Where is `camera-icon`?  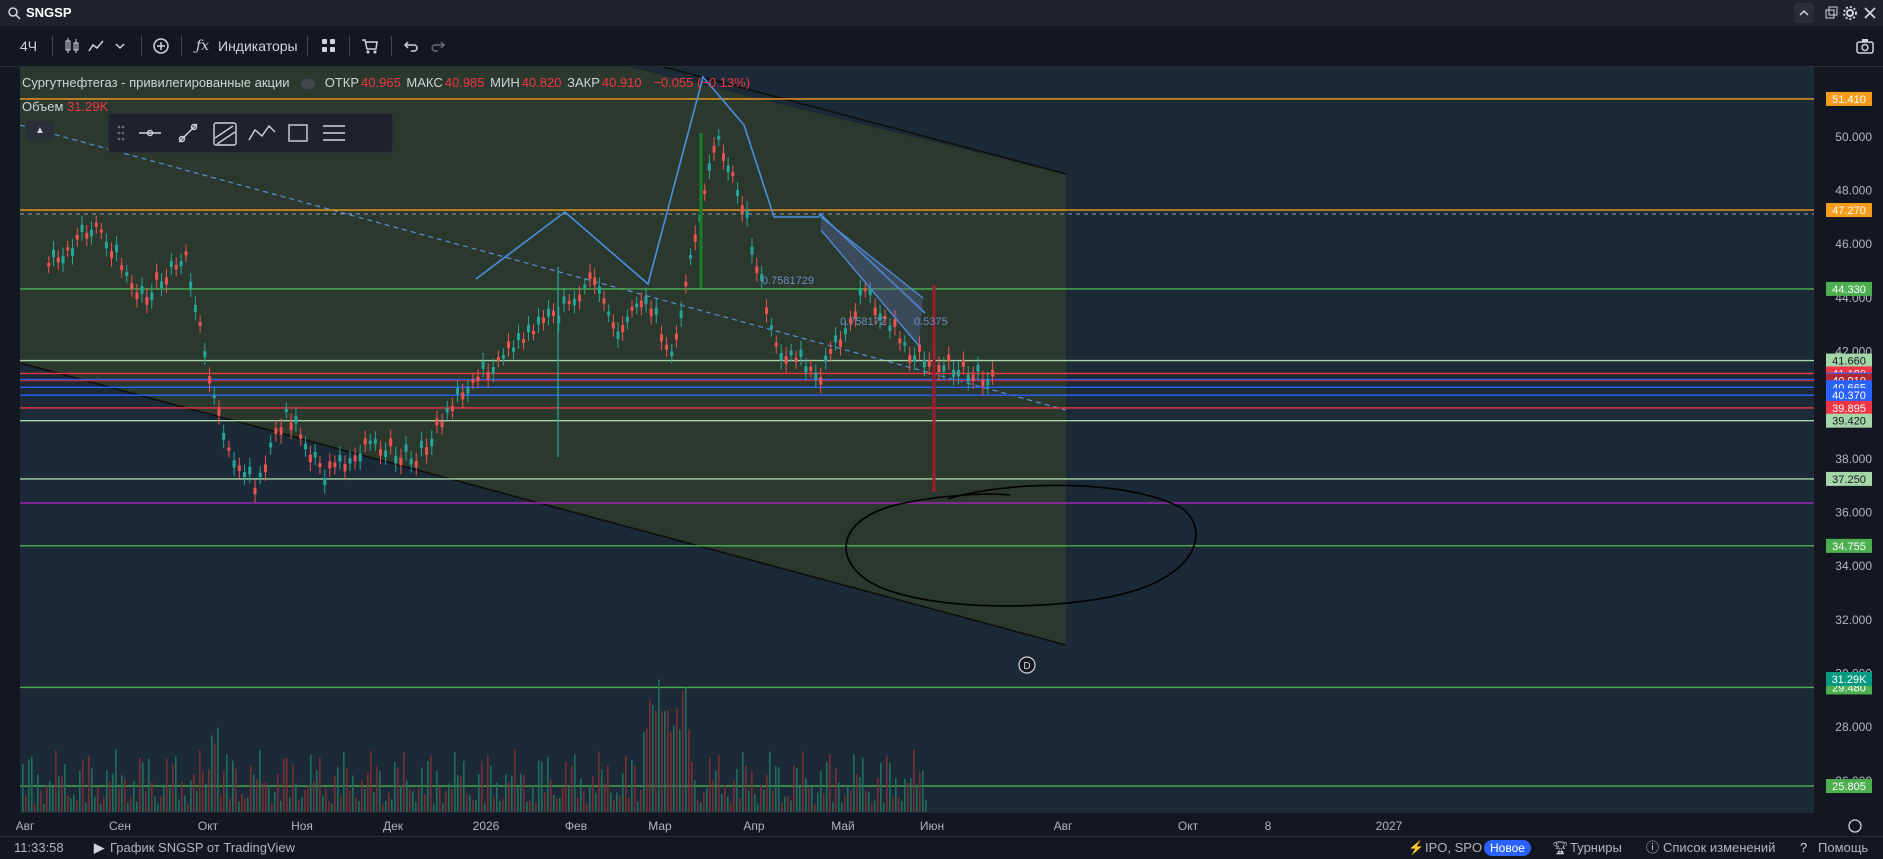
camera-icon is located at coordinates (1865, 46).